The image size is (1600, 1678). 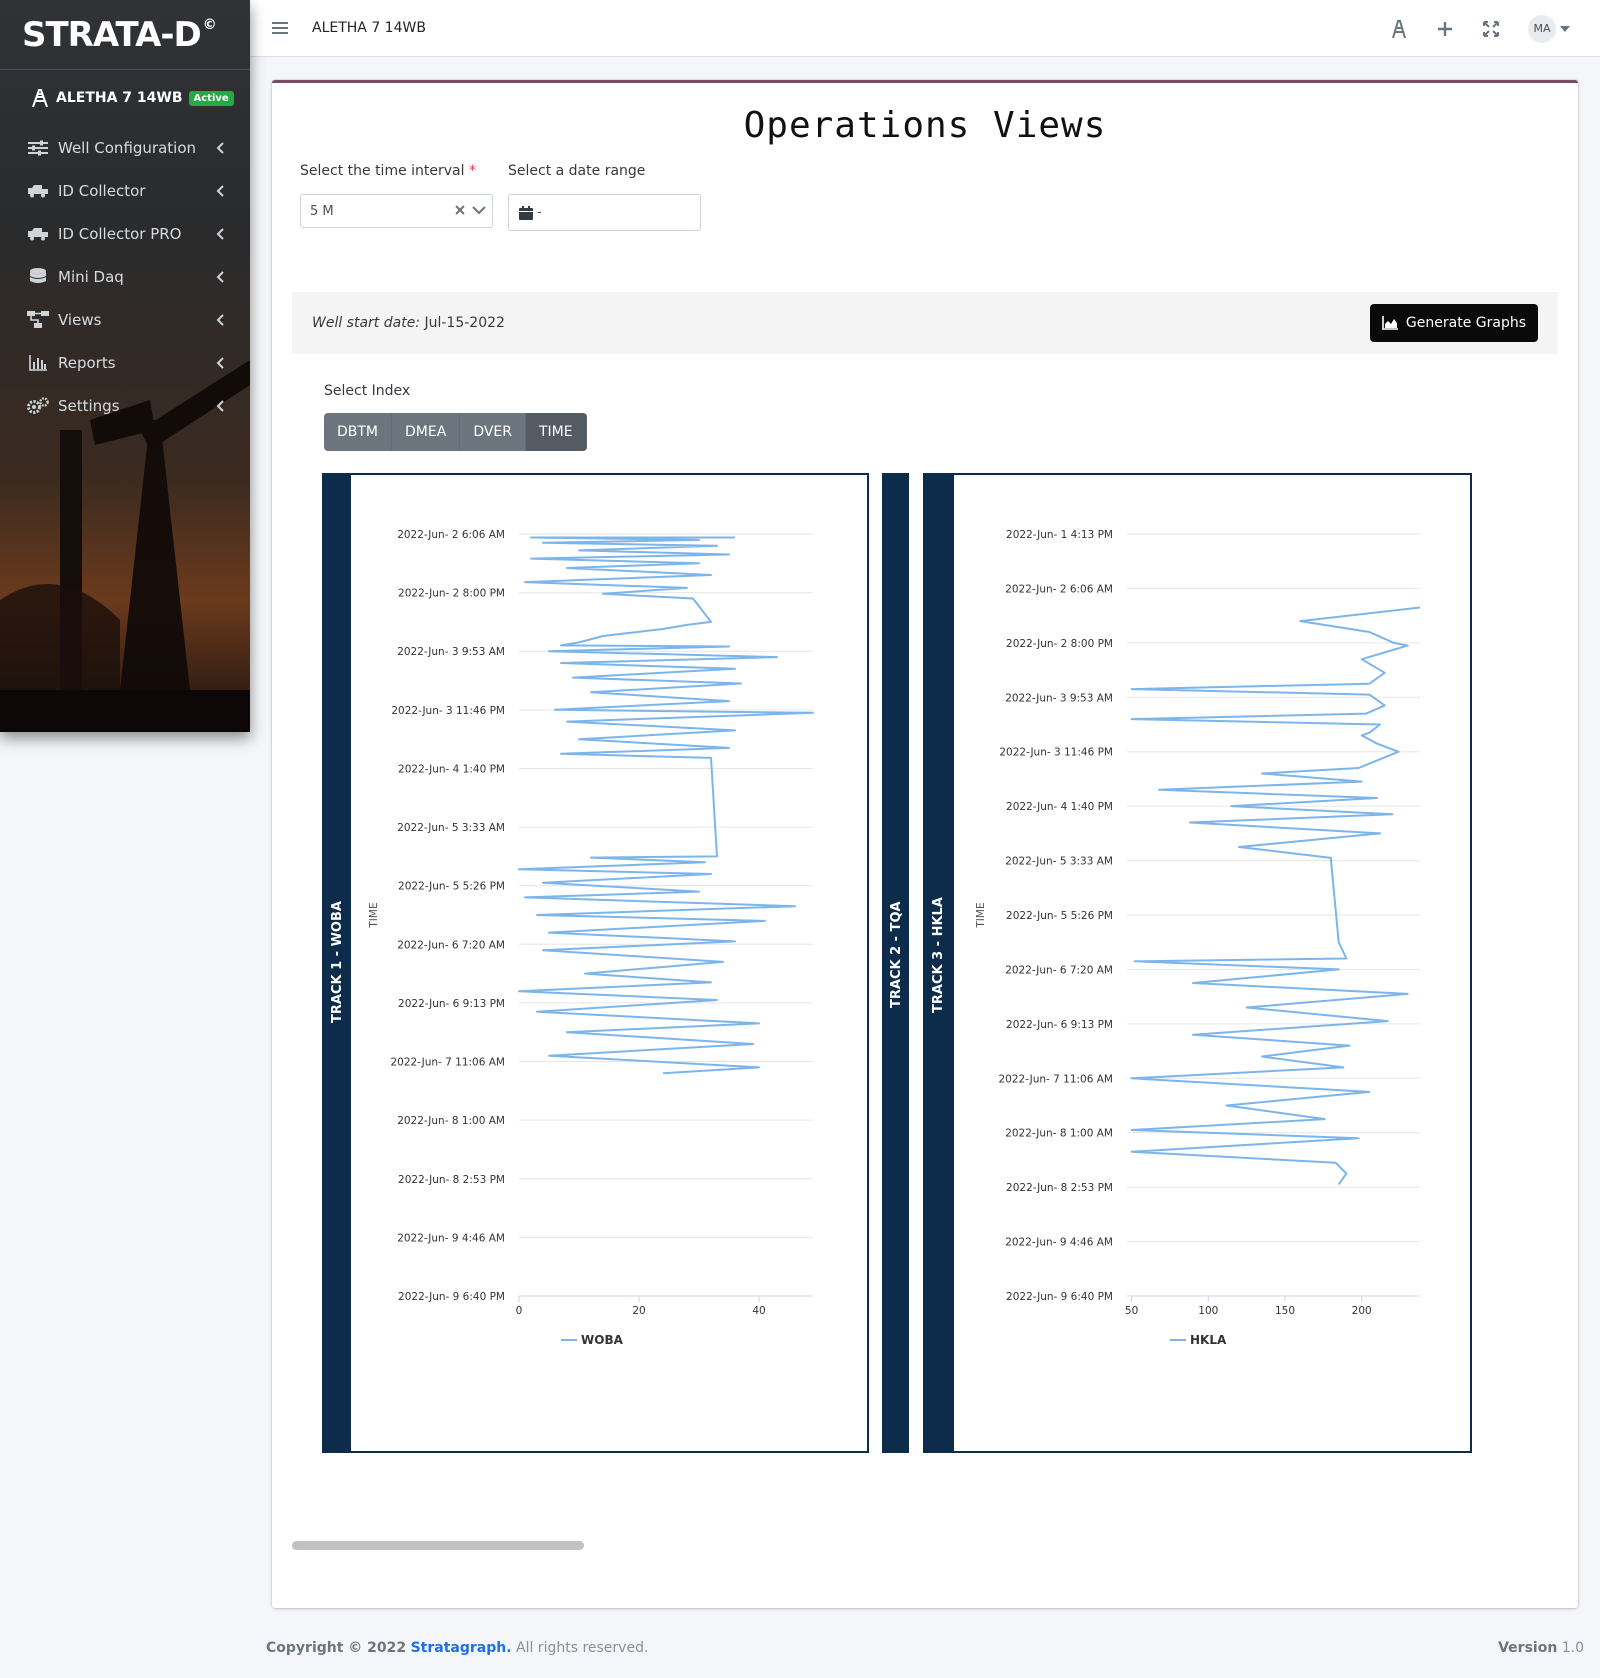 I want to click on track-1-header: TRACK 1 - WOBA, so click(x=336, y=963).